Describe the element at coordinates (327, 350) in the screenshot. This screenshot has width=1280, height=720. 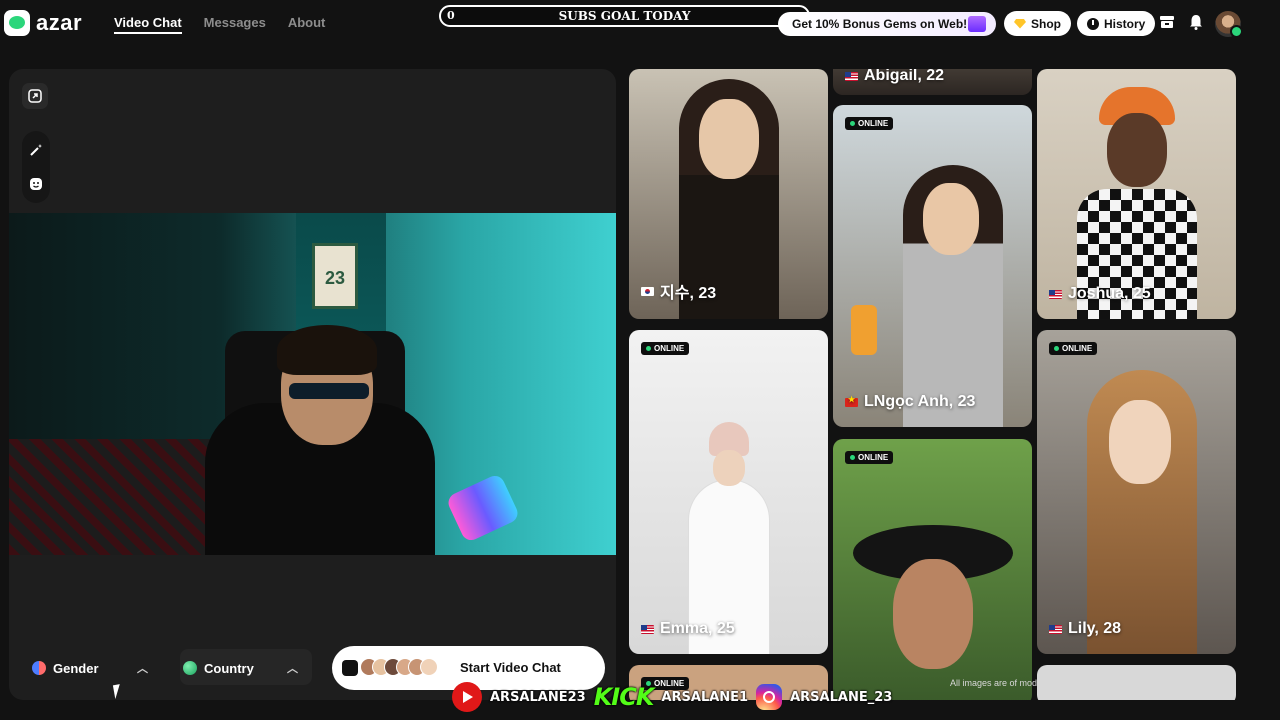
I see `streamer-hair` at that location.